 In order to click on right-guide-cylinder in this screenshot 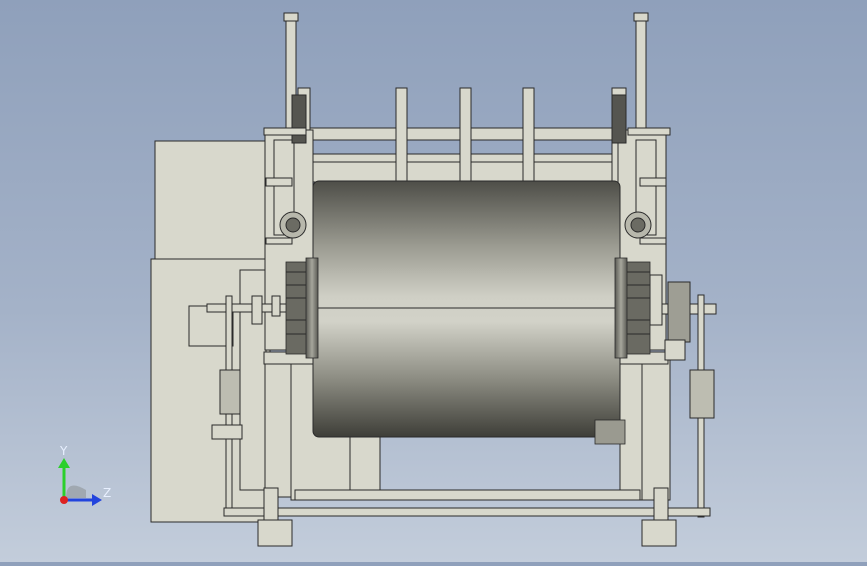, I will do `click(641, 73)`.